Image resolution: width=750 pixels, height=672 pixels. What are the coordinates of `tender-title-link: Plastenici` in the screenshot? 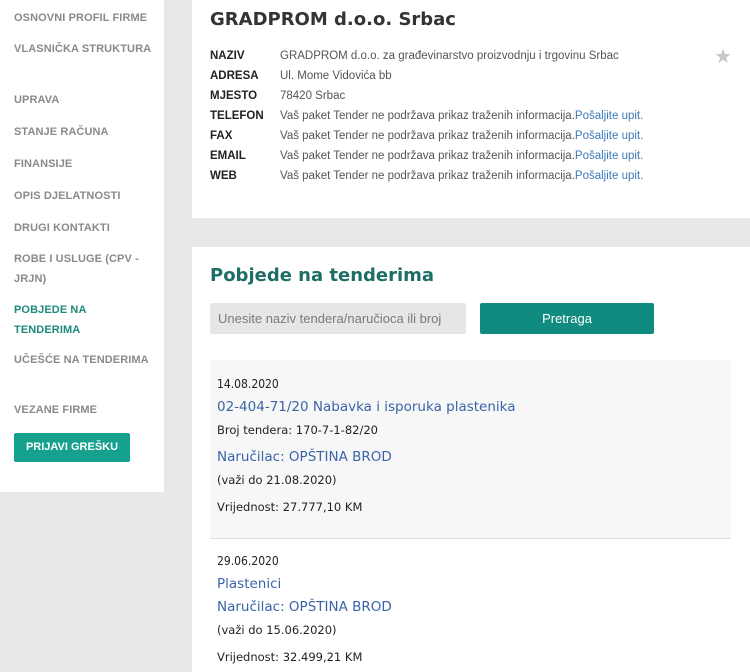 It's located at (249, 584).